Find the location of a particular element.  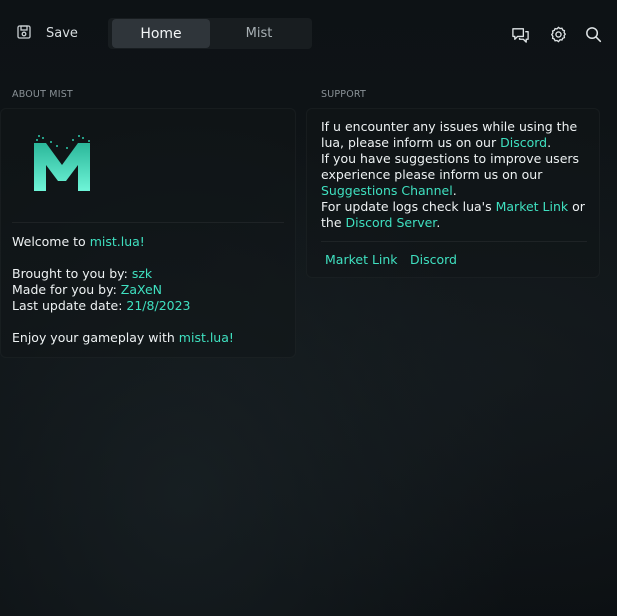

update-line: Last update date: 21/8/2023 is located at coordinates (101, 306).